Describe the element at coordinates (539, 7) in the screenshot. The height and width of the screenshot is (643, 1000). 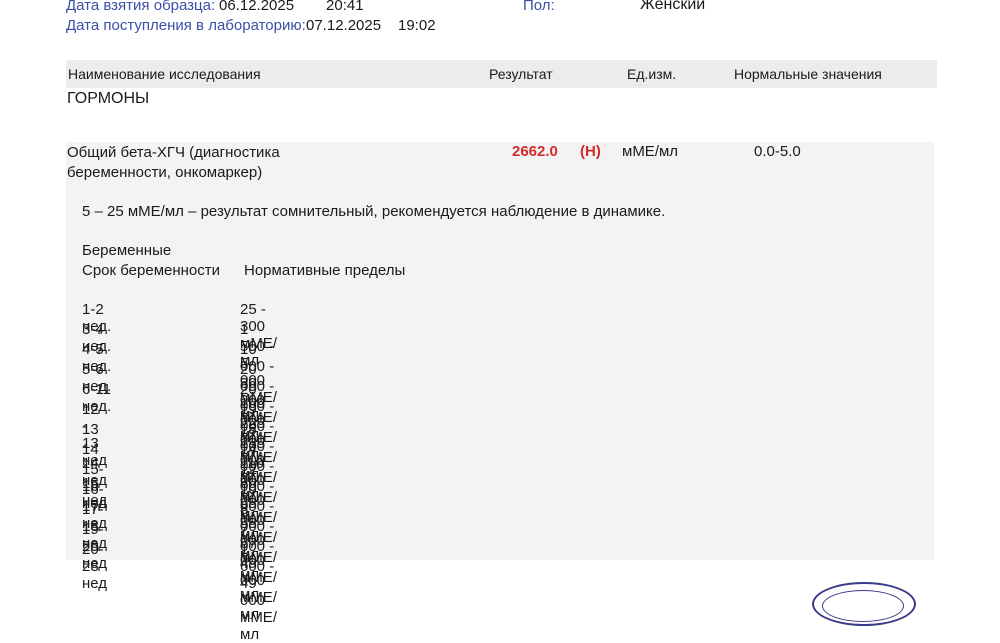
I see `gender-label: Пол:` at that location.